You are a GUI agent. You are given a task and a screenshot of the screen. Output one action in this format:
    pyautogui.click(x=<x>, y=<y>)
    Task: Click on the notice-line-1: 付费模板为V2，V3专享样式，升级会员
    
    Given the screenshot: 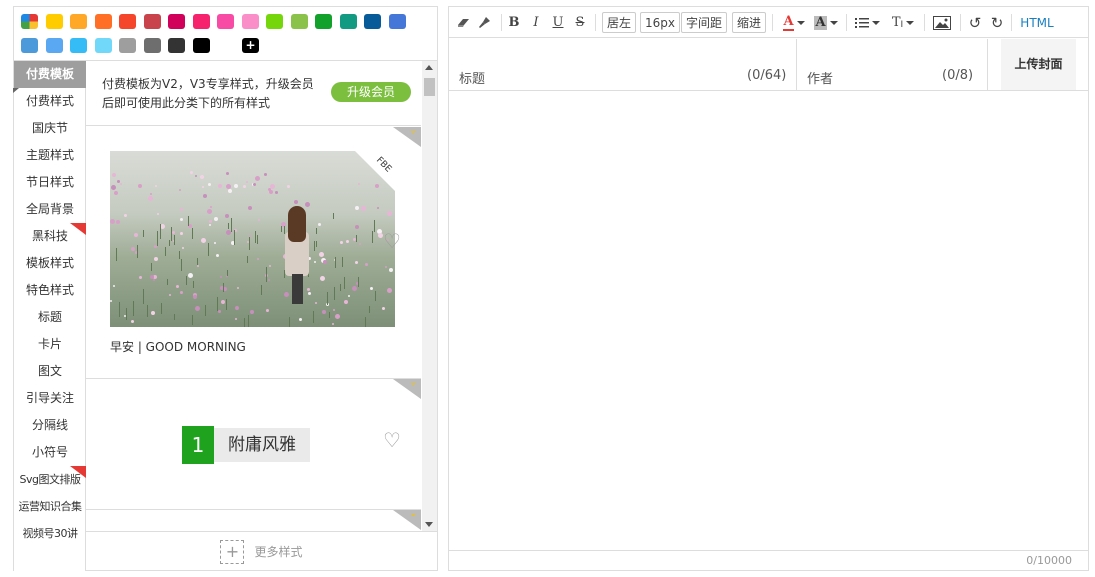 What is the action you would take?
    pyautogui.click(x=208, y=84)
    